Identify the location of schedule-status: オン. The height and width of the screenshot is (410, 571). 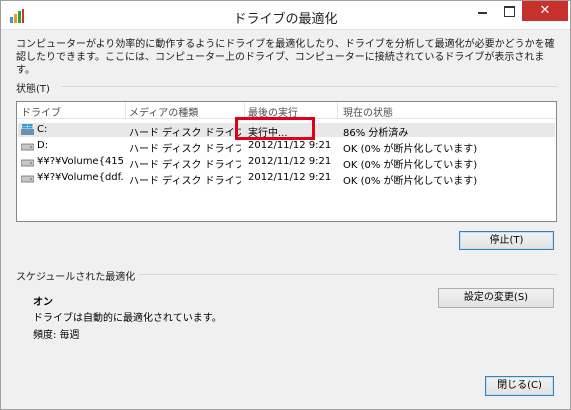
(43, 302).